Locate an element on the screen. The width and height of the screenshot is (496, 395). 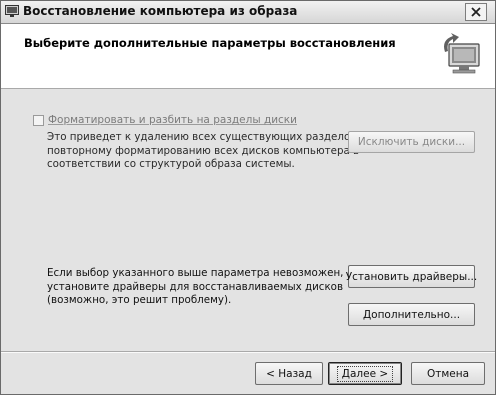
next-button: Далее > is located at coordinates (365, 373).